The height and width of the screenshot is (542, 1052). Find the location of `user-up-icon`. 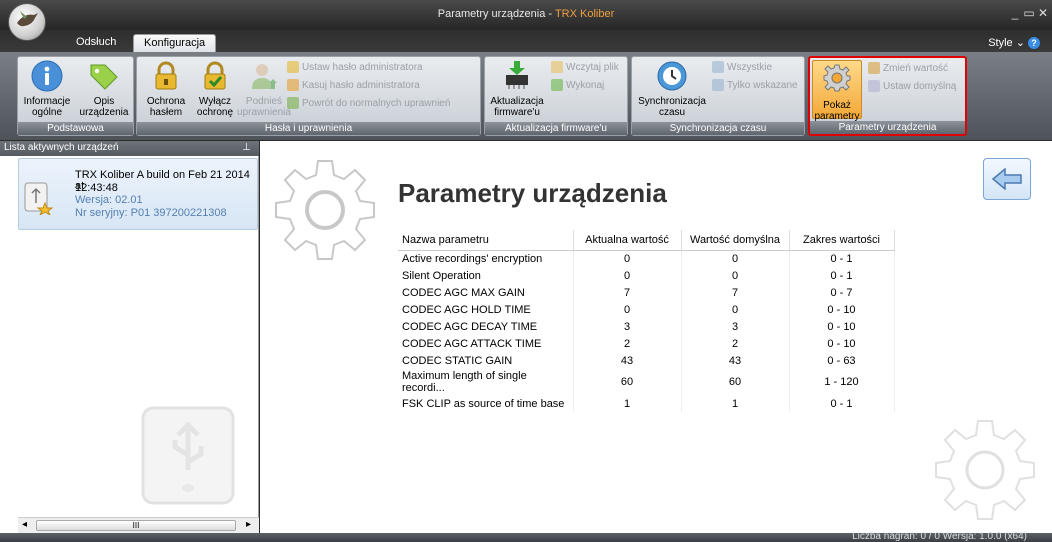

user-up-icon is located at coordinates (264, 76).